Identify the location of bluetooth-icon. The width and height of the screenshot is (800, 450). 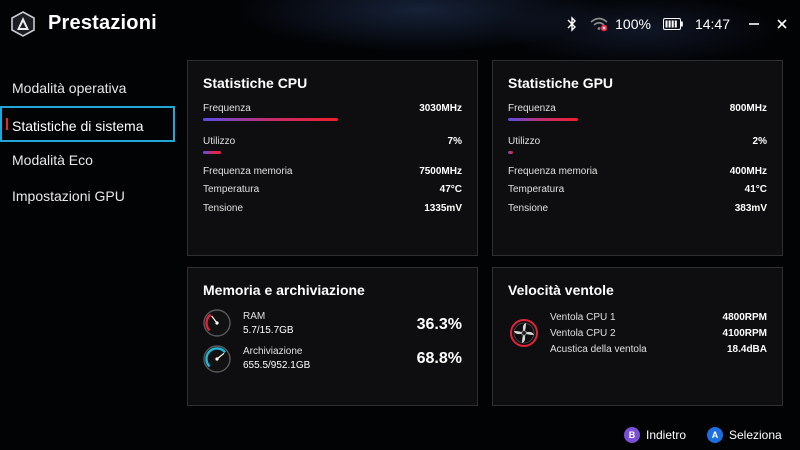
(572, 24).